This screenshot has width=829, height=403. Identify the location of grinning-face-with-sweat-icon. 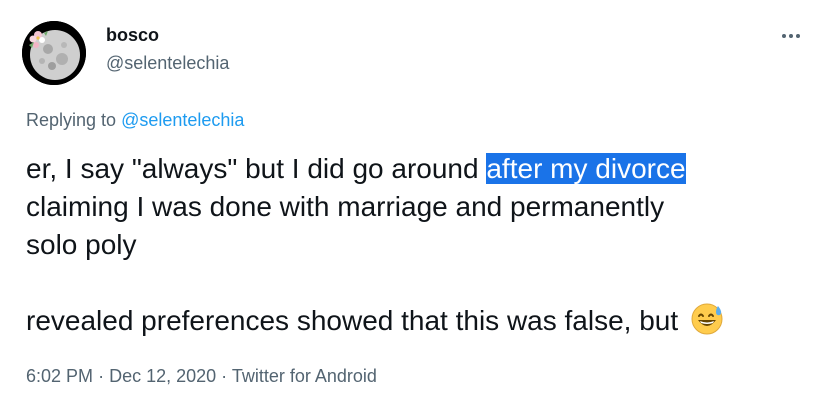
(707, 324).